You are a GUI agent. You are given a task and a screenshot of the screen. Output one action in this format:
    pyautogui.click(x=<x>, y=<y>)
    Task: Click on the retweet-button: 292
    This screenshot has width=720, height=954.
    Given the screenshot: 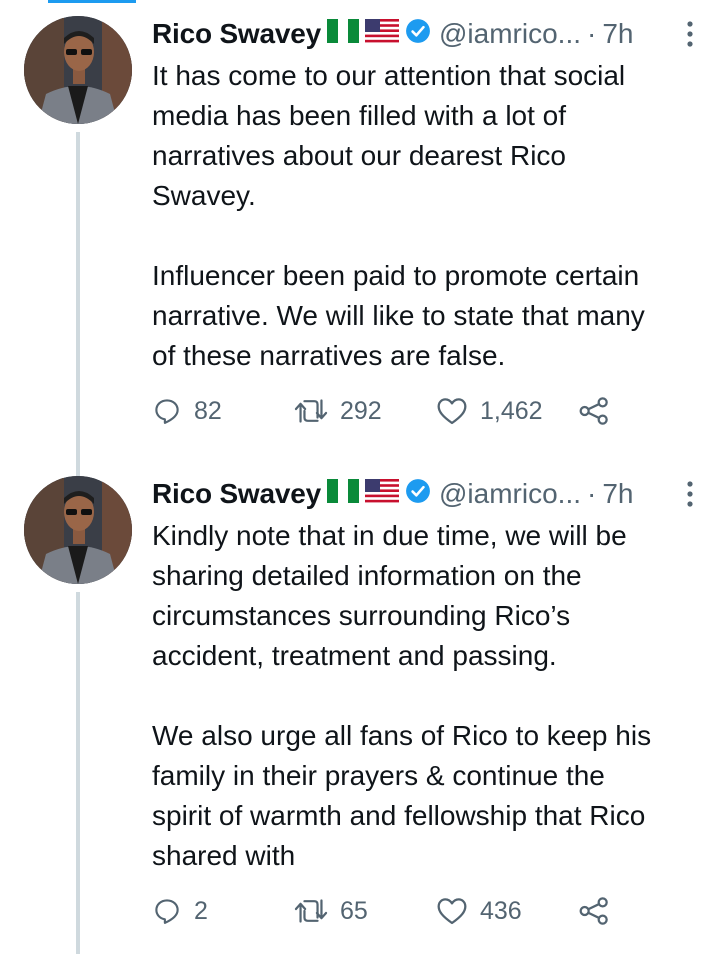 What is the action you would take?
    pyautogui.click(x=365, y=411)
    